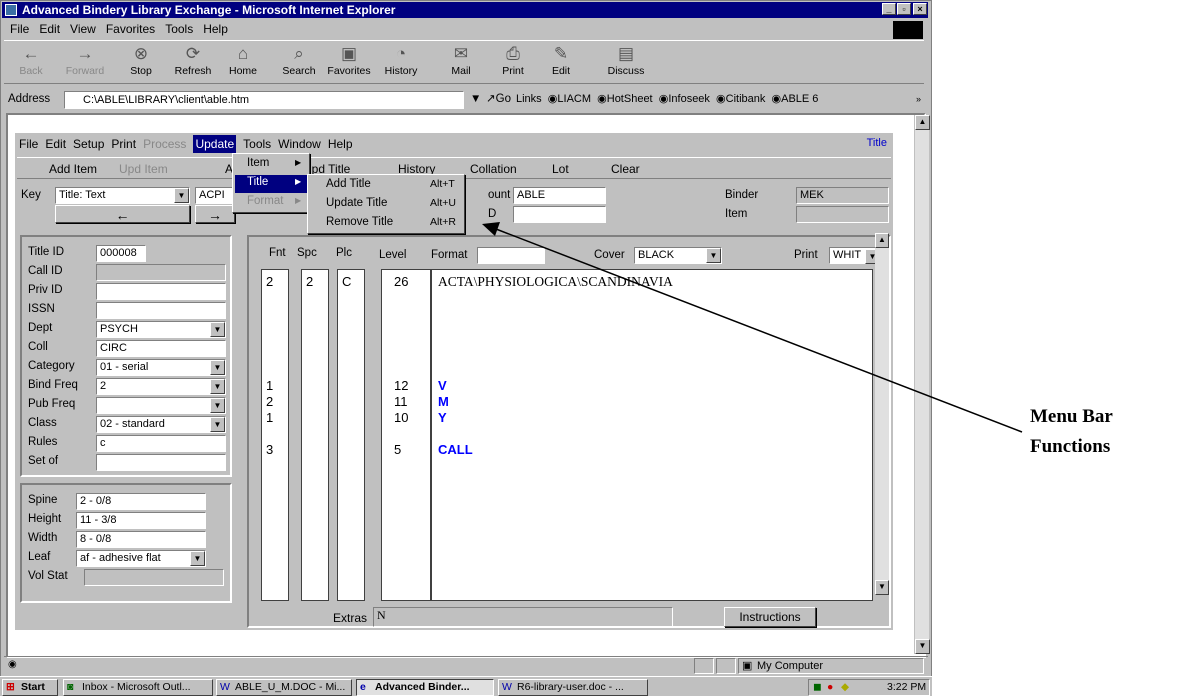 The width and height of the screenshot is (1181, 696). Describe the element at coordinates (1071, 416) in the screenshot. I see `annotation-label-line1: Menu Bar` at that location.